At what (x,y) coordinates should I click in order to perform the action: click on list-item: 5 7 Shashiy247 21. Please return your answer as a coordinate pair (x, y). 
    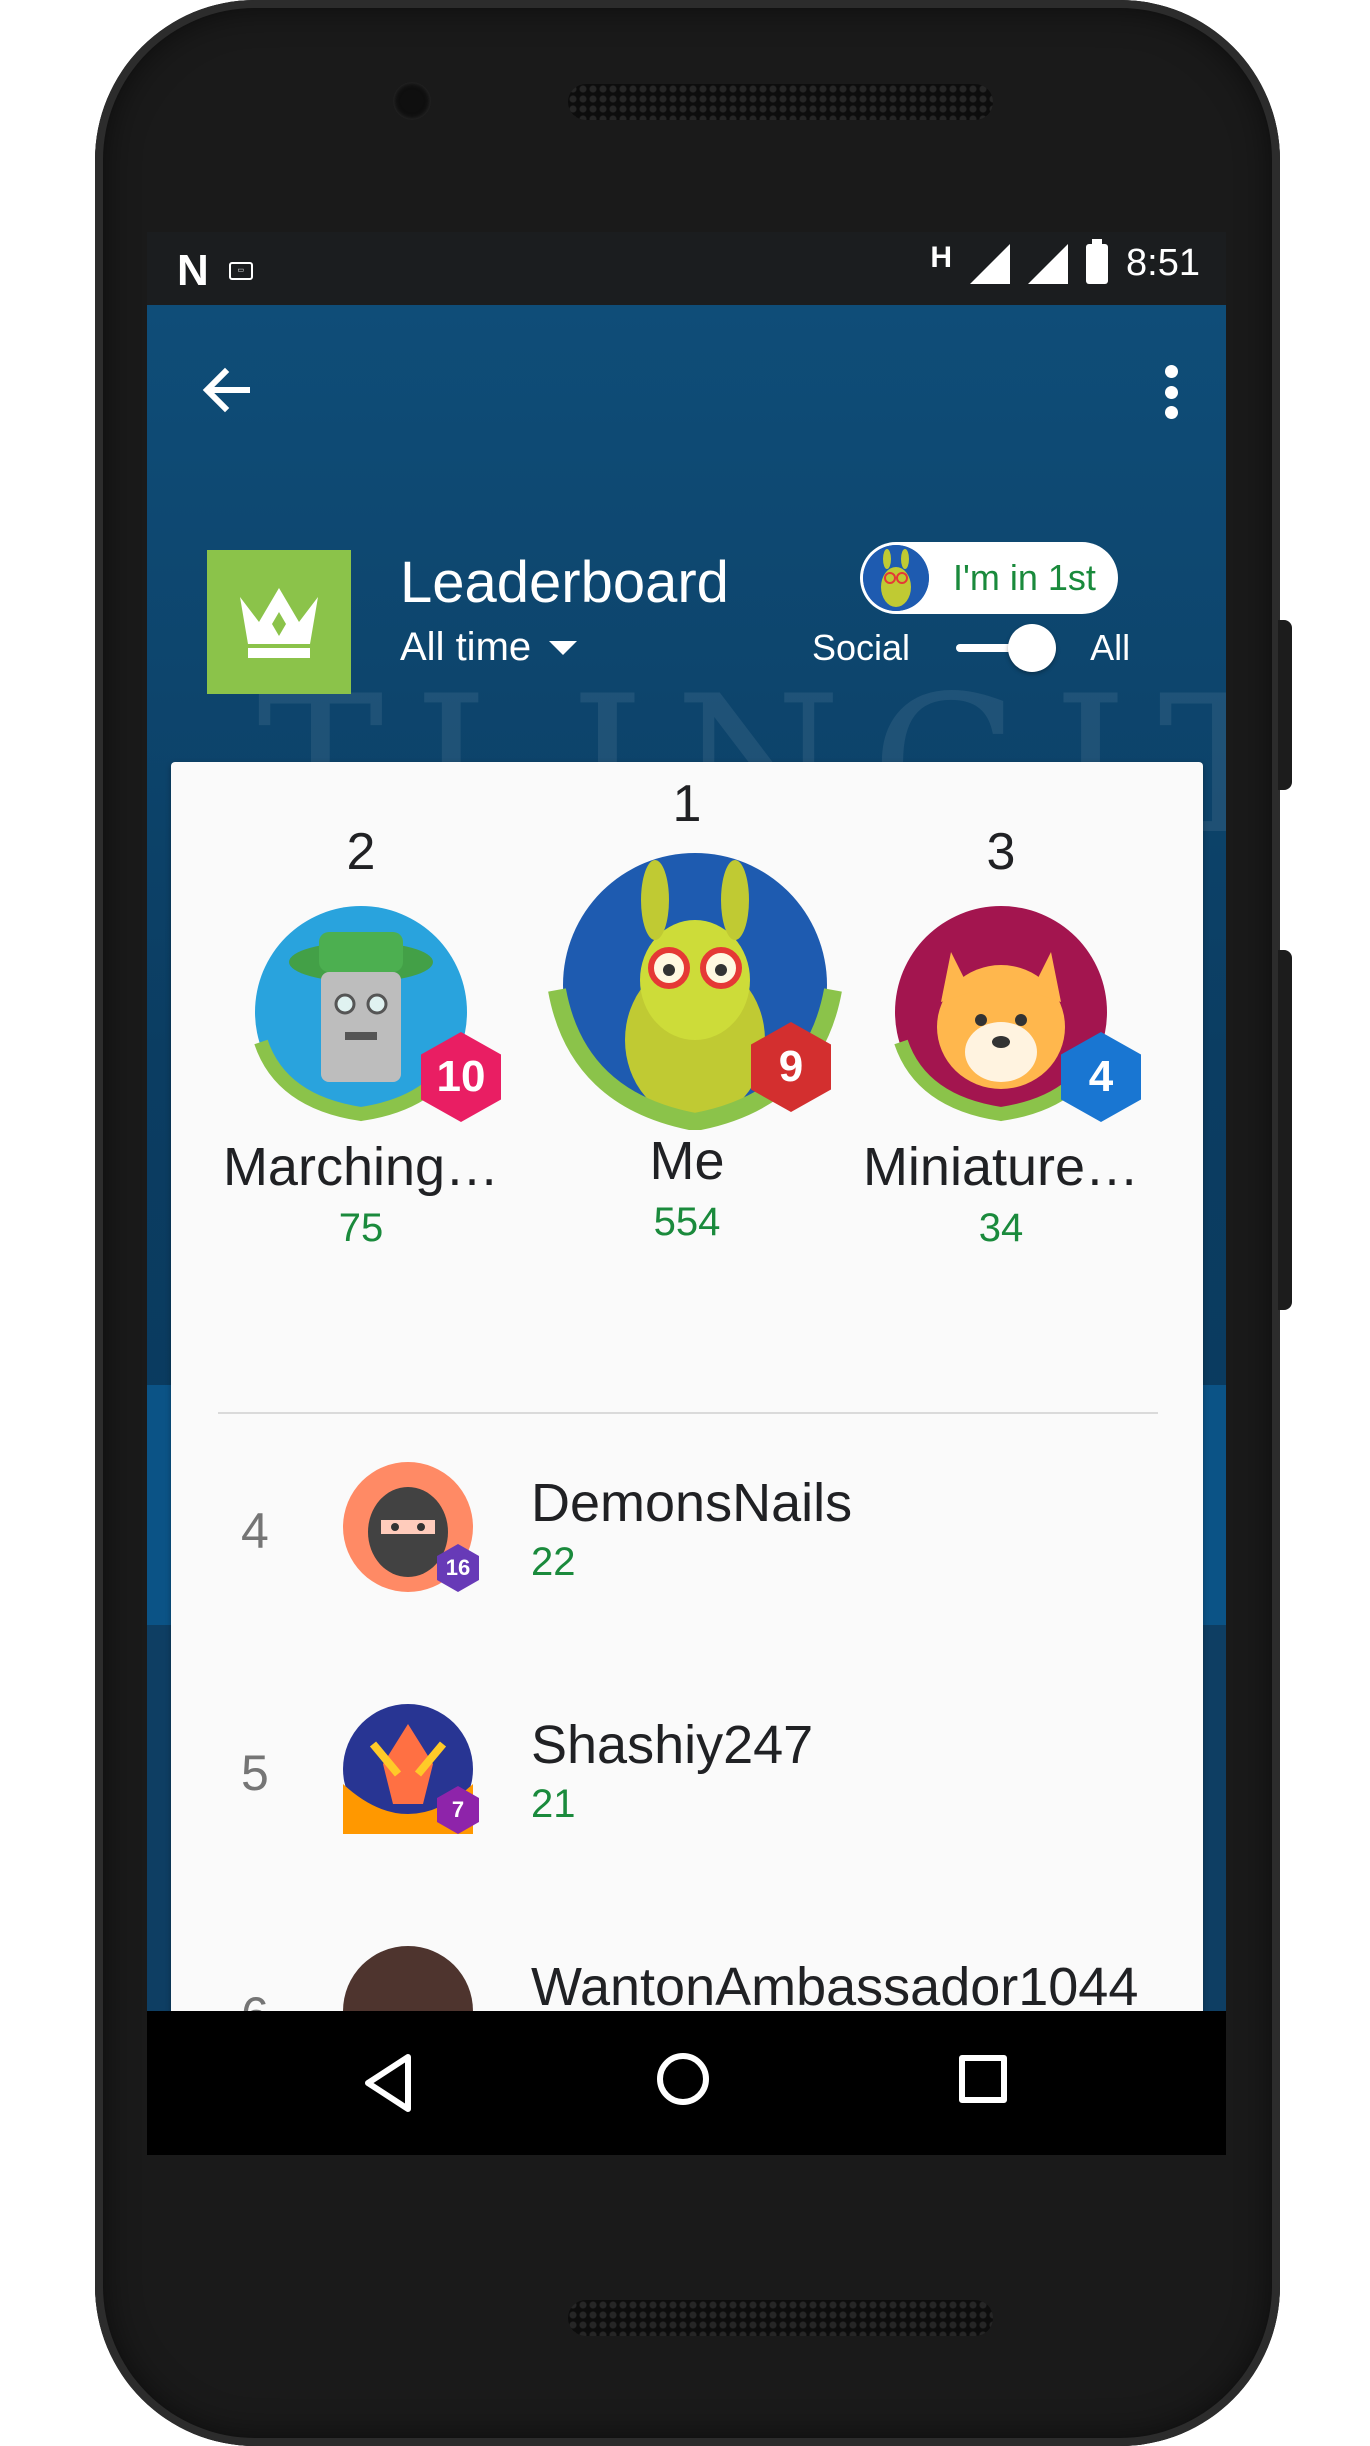
    Looking at the image, I should click on (687, 1774).